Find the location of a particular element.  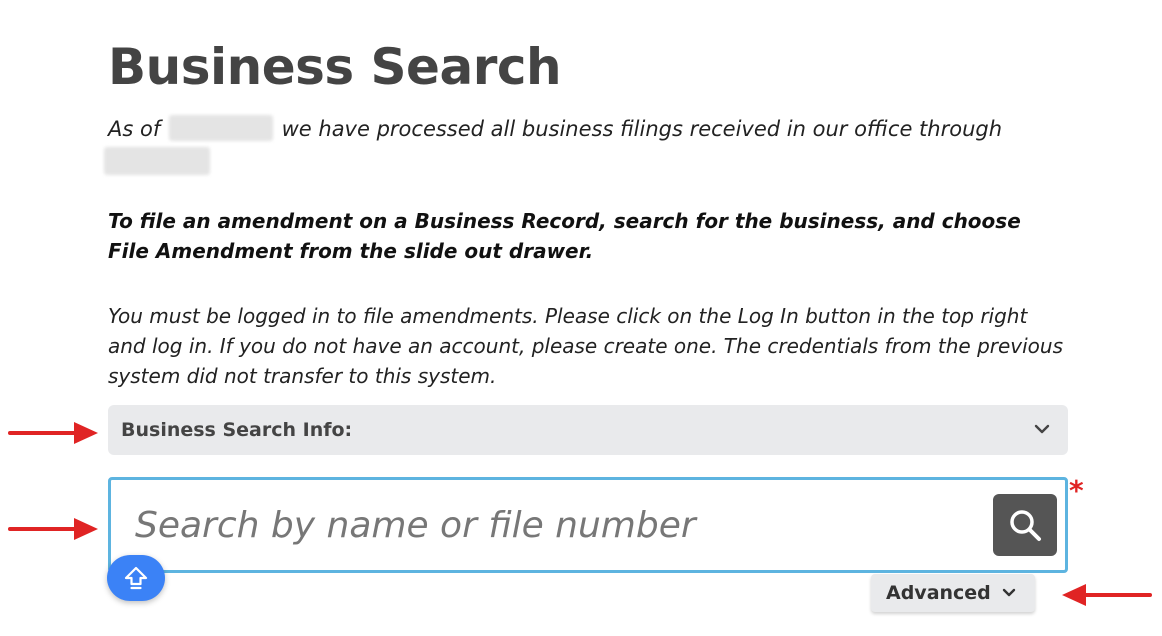

annotation-arrow-left is located at coordinates (1107, 595).